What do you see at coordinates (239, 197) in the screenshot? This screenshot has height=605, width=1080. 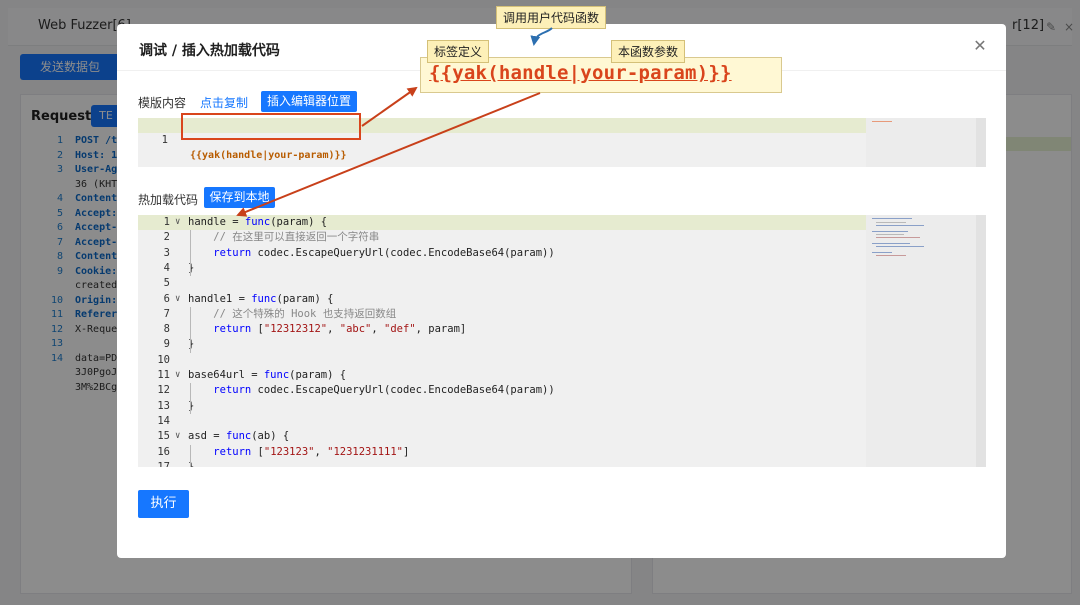 I see `save-local-button: 保存到本地` at bounding box center [239, 197].